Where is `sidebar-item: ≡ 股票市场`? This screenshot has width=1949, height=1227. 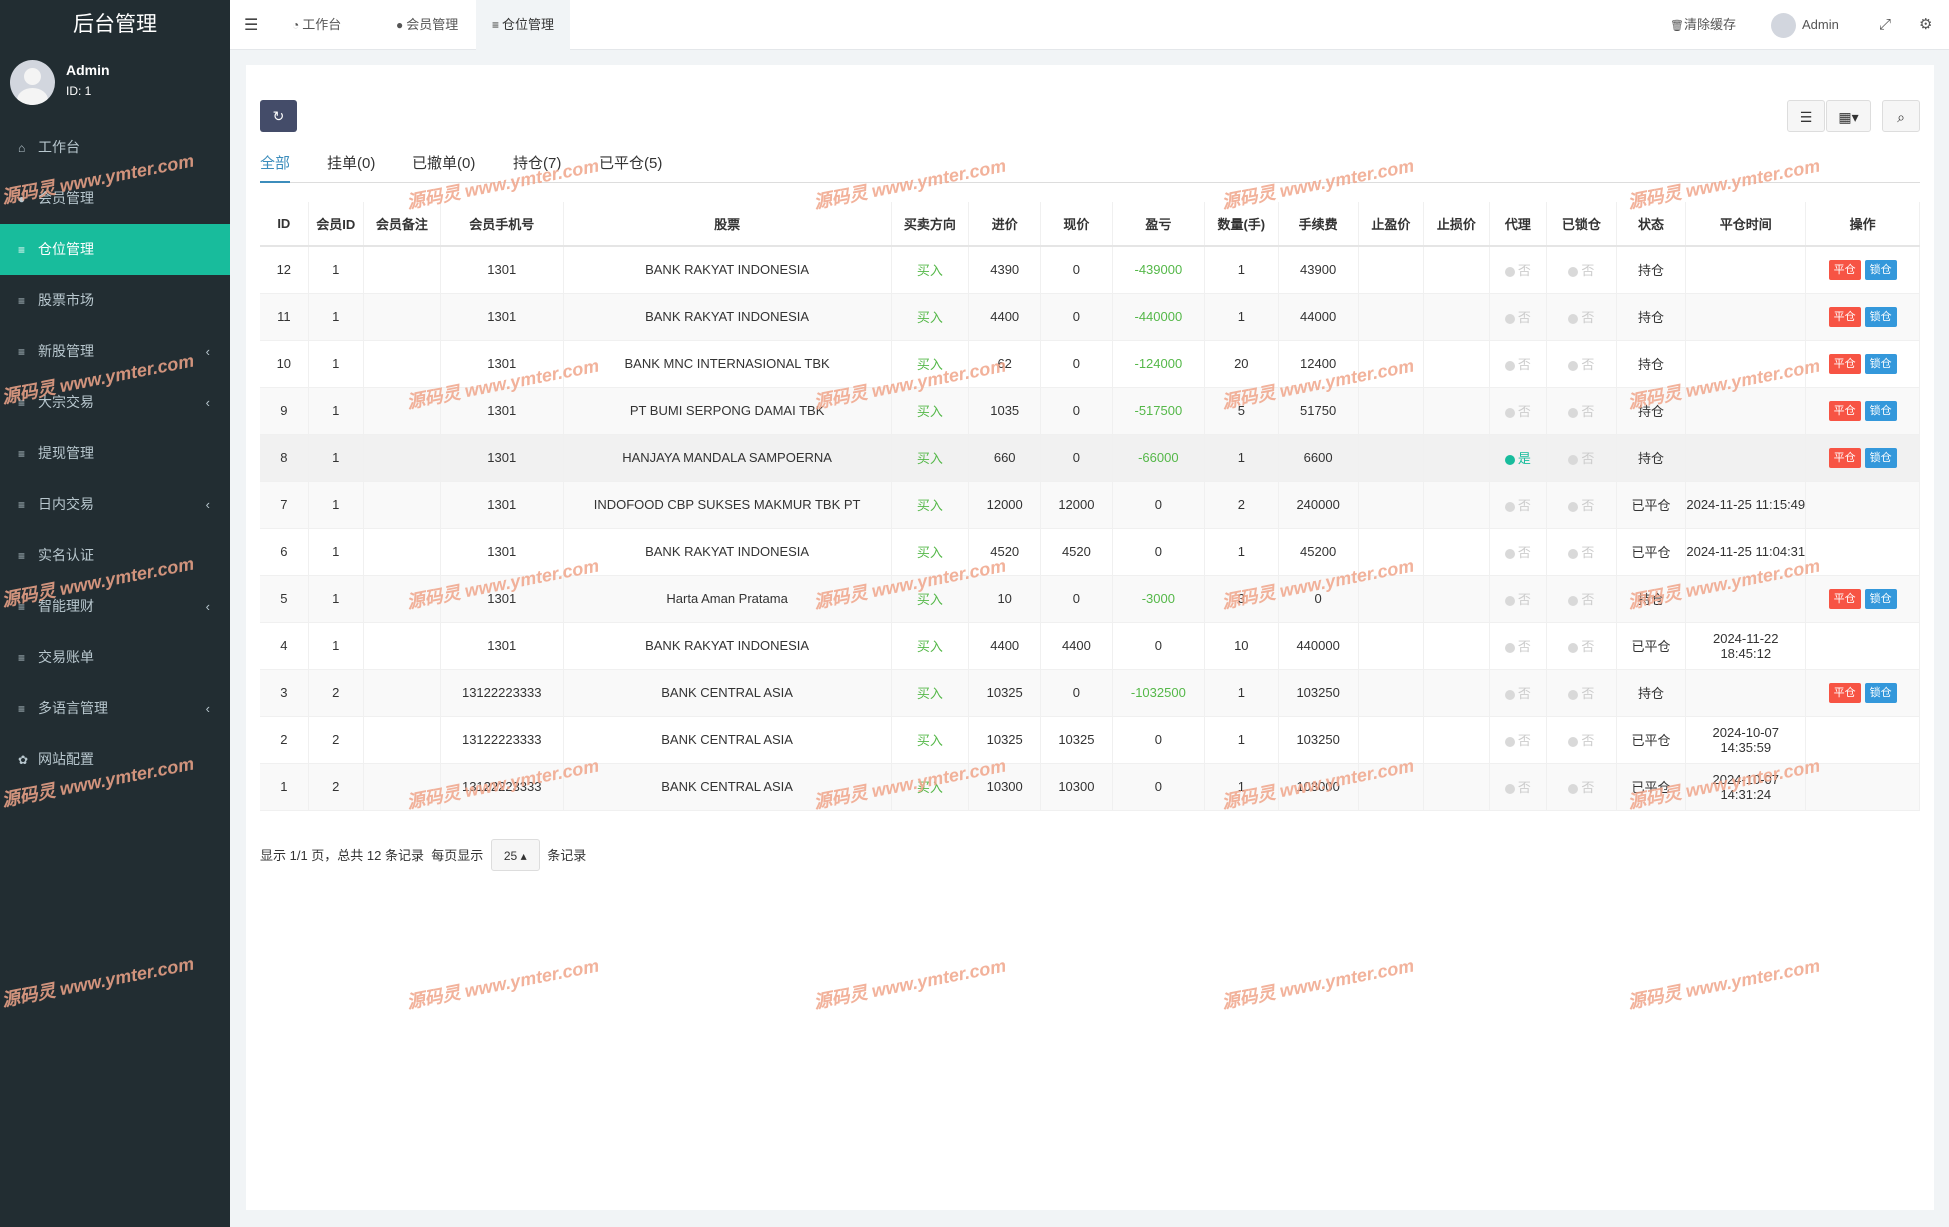 sidebar-item: ≡ 股票市场 is located at coordinates (115, 300).